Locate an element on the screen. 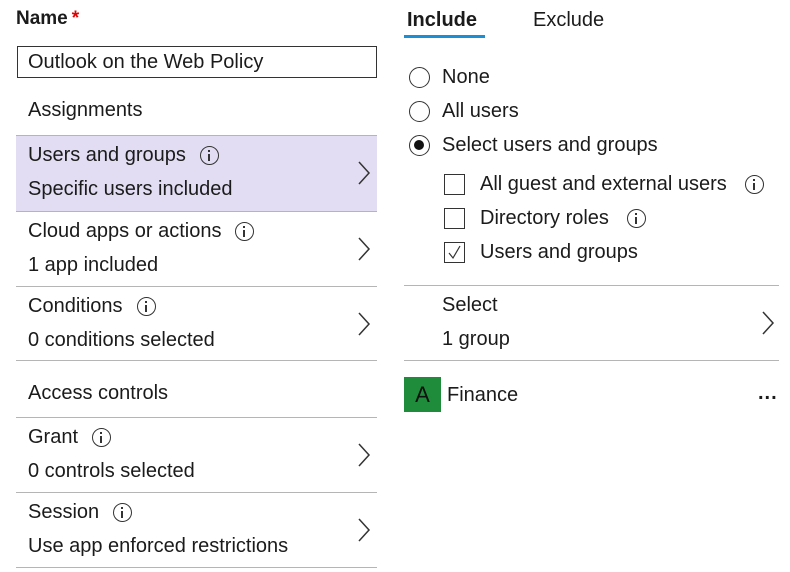  checkbox-all-guest-external-users: All guest and external users is located at coordinates (604, 184).